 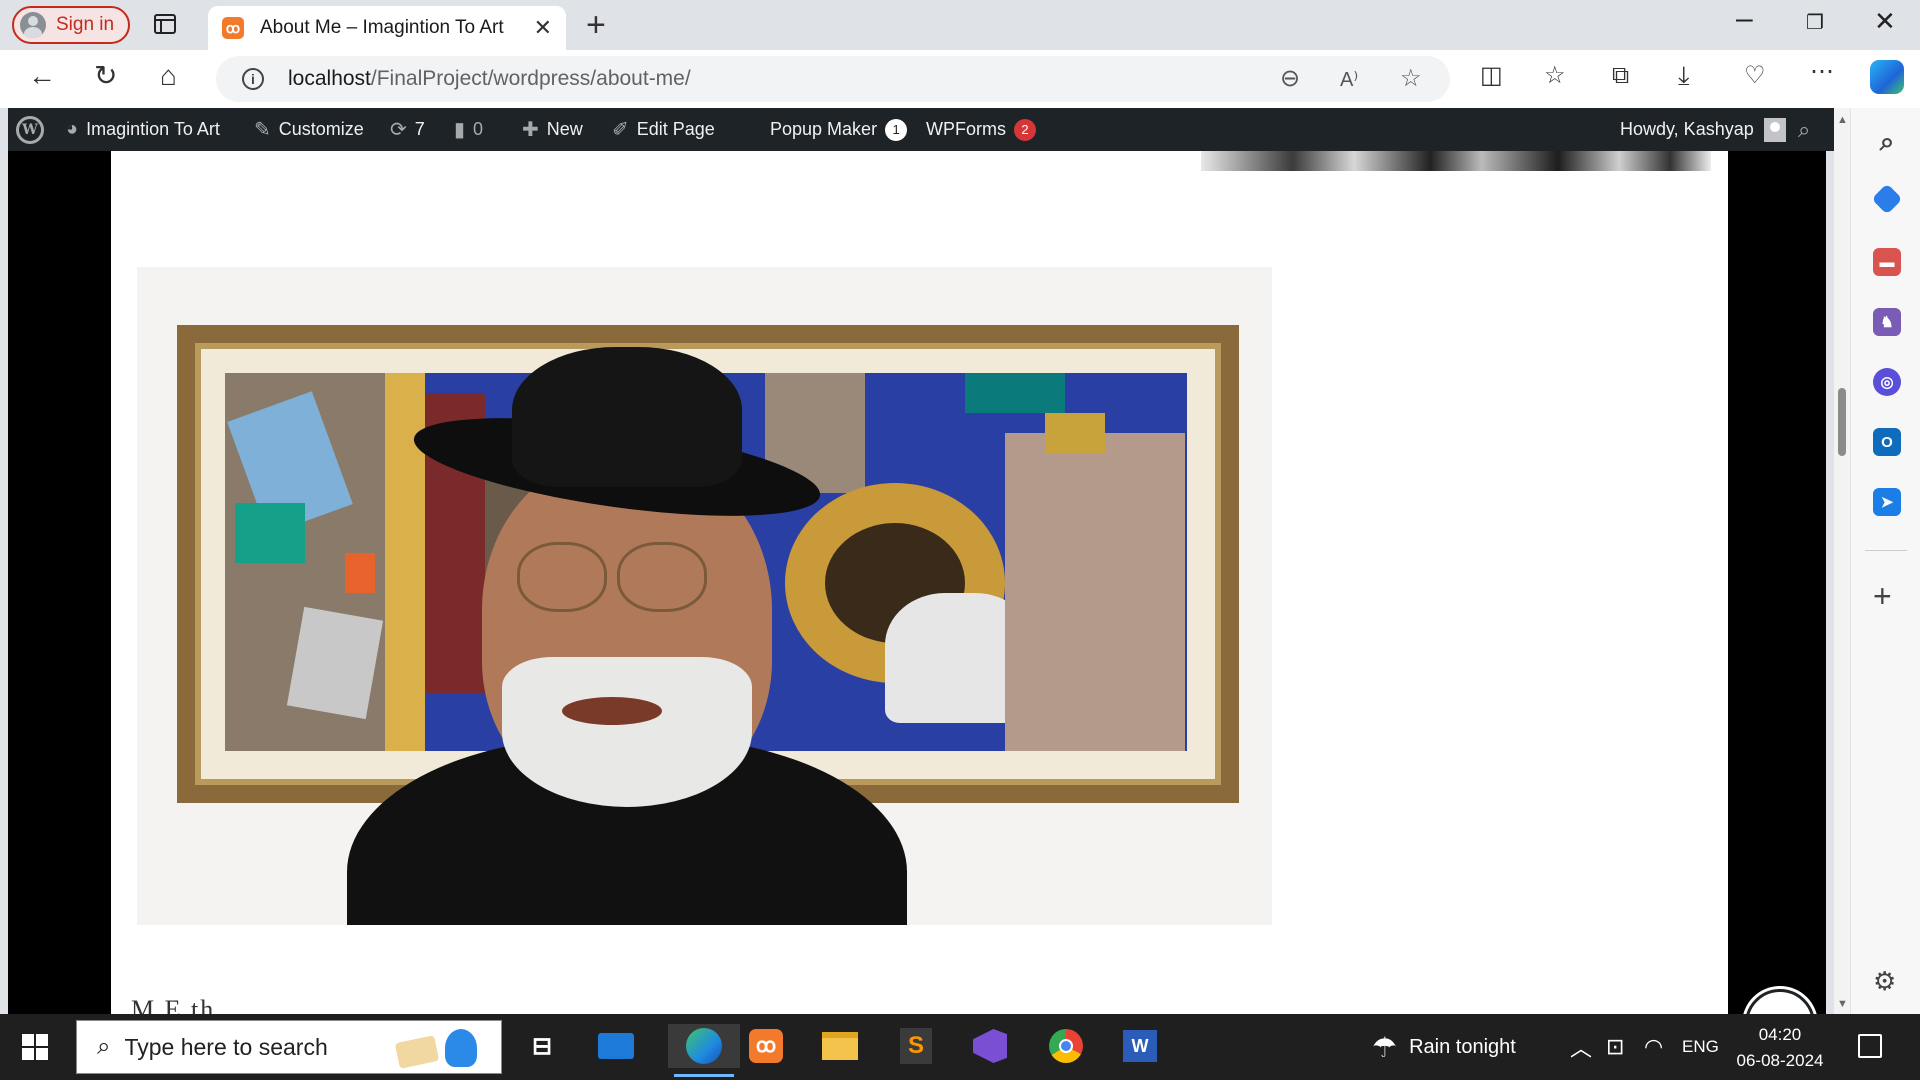 What do you see at coordinates (840, 1046) in the screenshot?
I see `file-explorer-icon` at bounding box center [840, 1046].